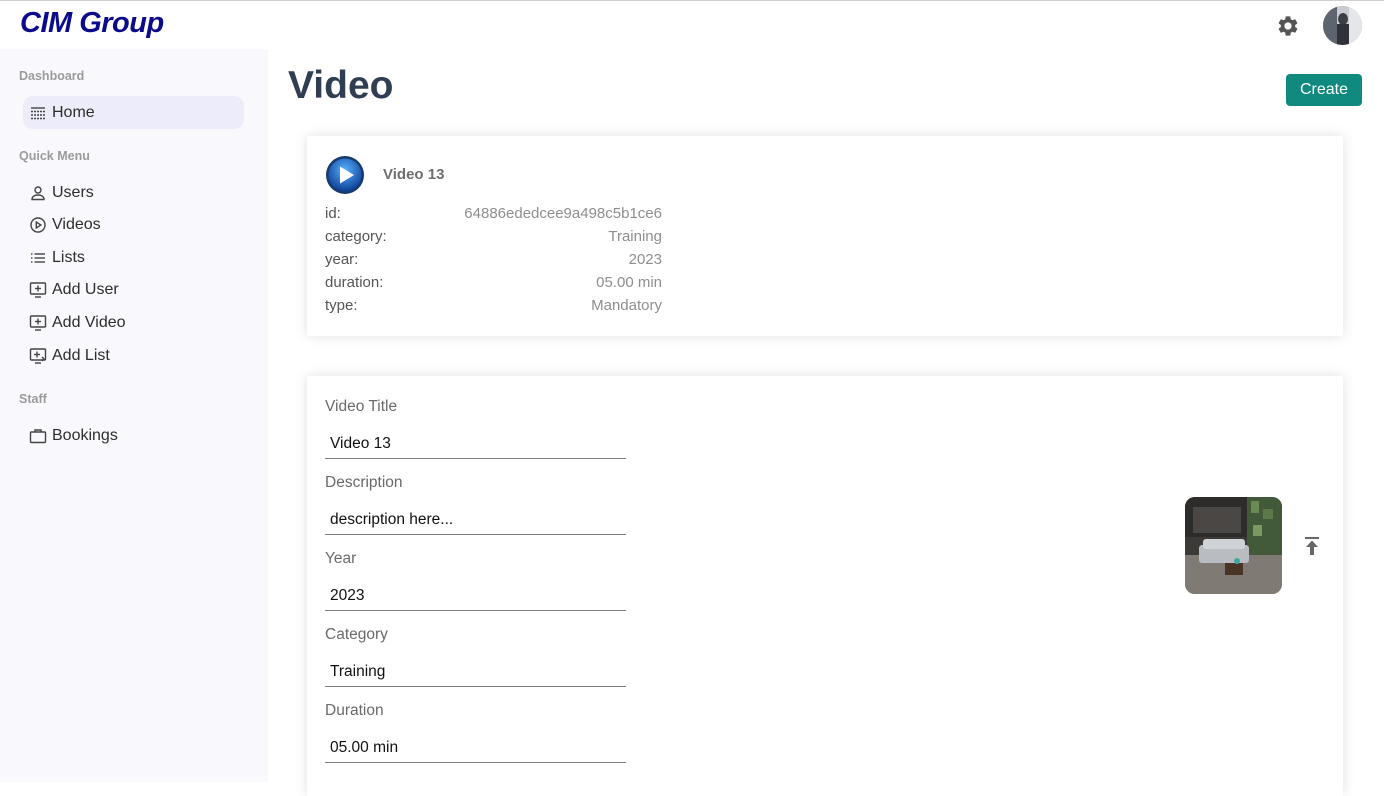 The image size is (1384, 796). Describe the element at coordinates (364, 482) in the screenshot. I see `description-label: Description` at that location.